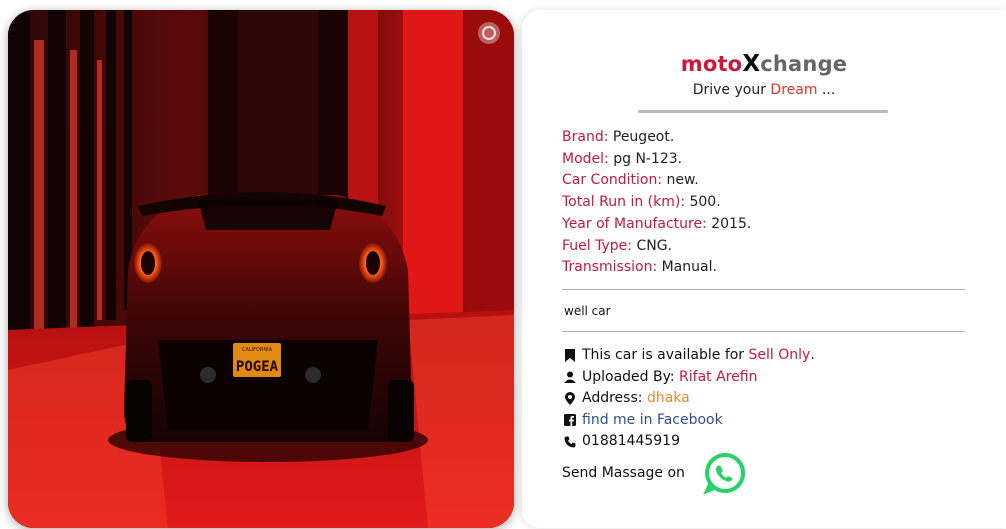 The image size is (1006, 529). I want to click on uploader-row: Uploaded By: Rifat Arefin, so click(772, 378).